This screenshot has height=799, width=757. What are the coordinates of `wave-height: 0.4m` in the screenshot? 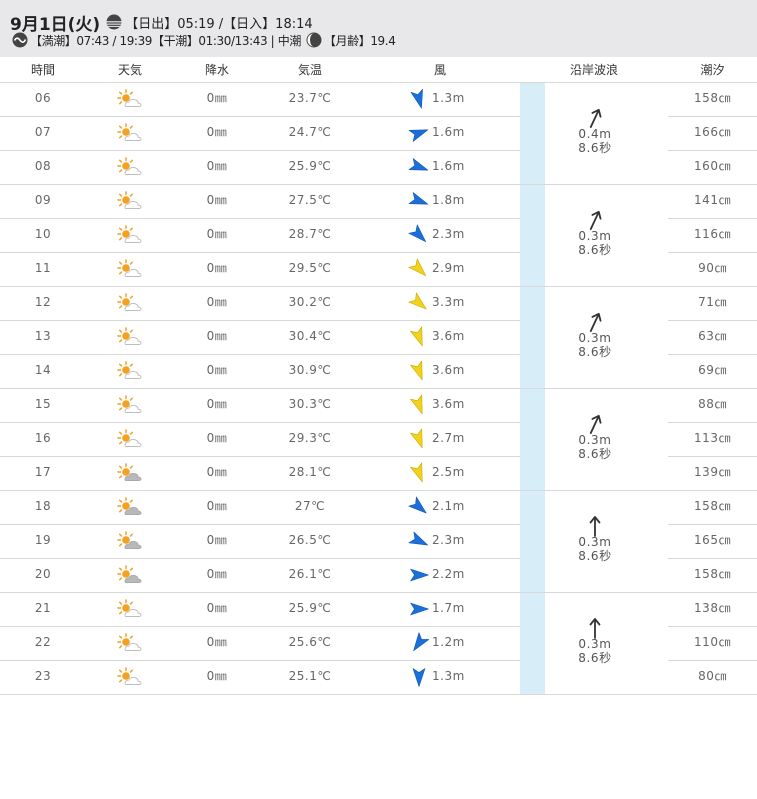 It's located at (595, 134).